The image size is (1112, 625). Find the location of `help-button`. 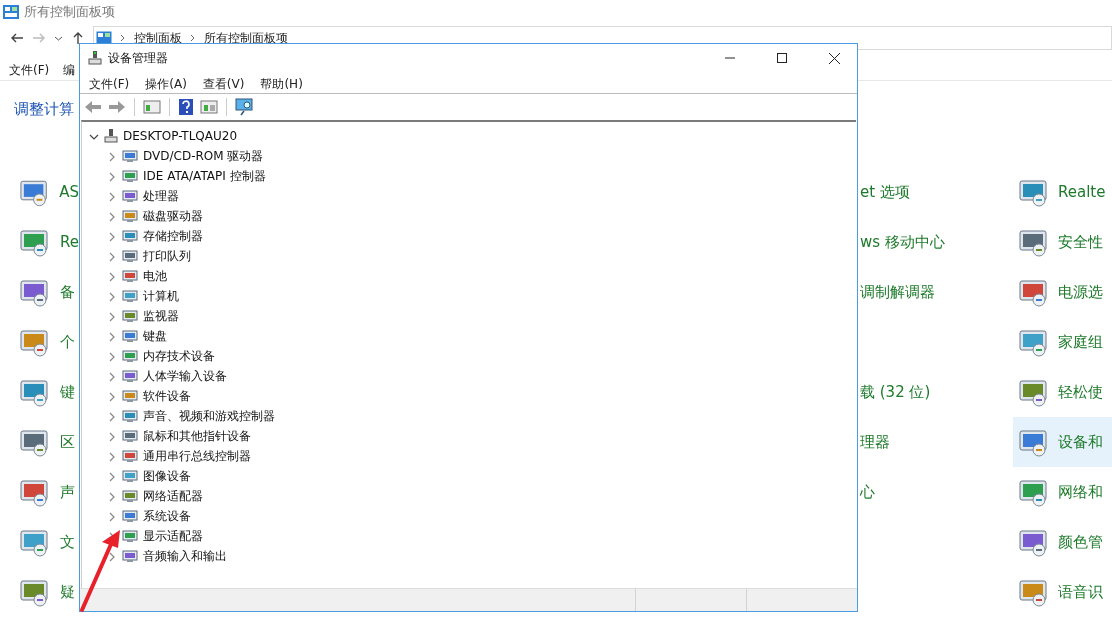

help-button is located at coordinates (186, 107).